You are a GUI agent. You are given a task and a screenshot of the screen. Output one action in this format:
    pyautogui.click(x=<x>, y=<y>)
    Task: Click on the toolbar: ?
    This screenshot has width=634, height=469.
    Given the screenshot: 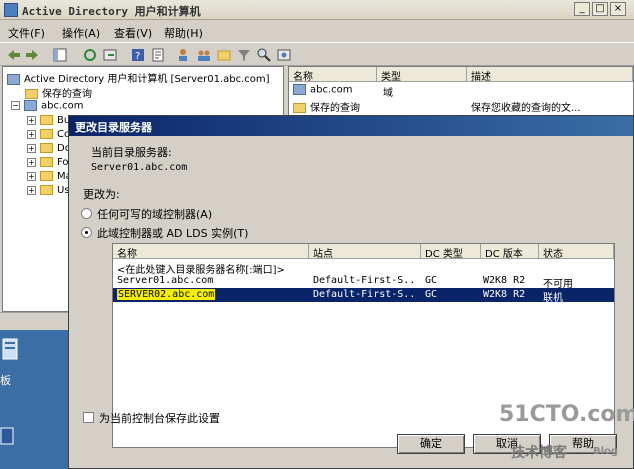 What is the action you would take?
    pyautogui.click(x=317, y=54)
    